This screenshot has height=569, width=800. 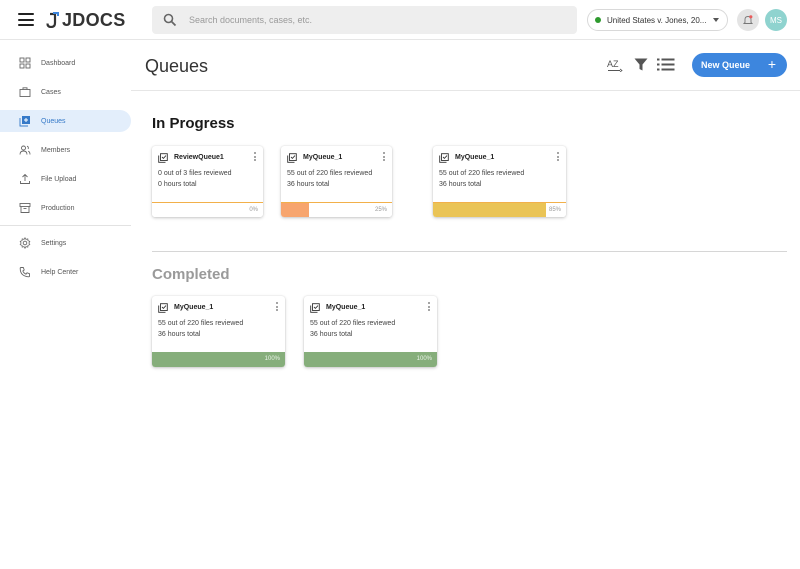 I want to click on sort-az-icon: AZ, so click(x=615, y=66).